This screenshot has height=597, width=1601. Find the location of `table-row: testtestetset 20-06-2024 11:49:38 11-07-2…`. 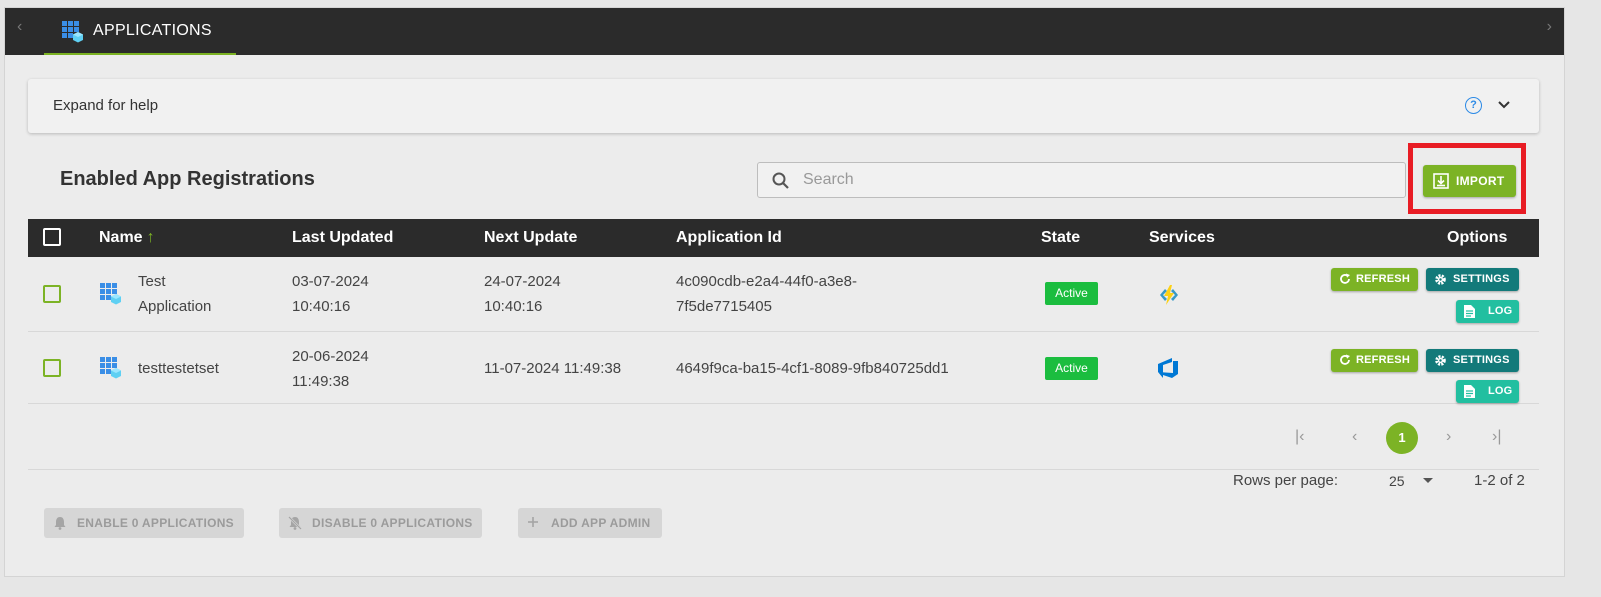

table-row: testtestetset 20-06-2024 11:49:38 11-07-2… is located at coordinates (783, 368).